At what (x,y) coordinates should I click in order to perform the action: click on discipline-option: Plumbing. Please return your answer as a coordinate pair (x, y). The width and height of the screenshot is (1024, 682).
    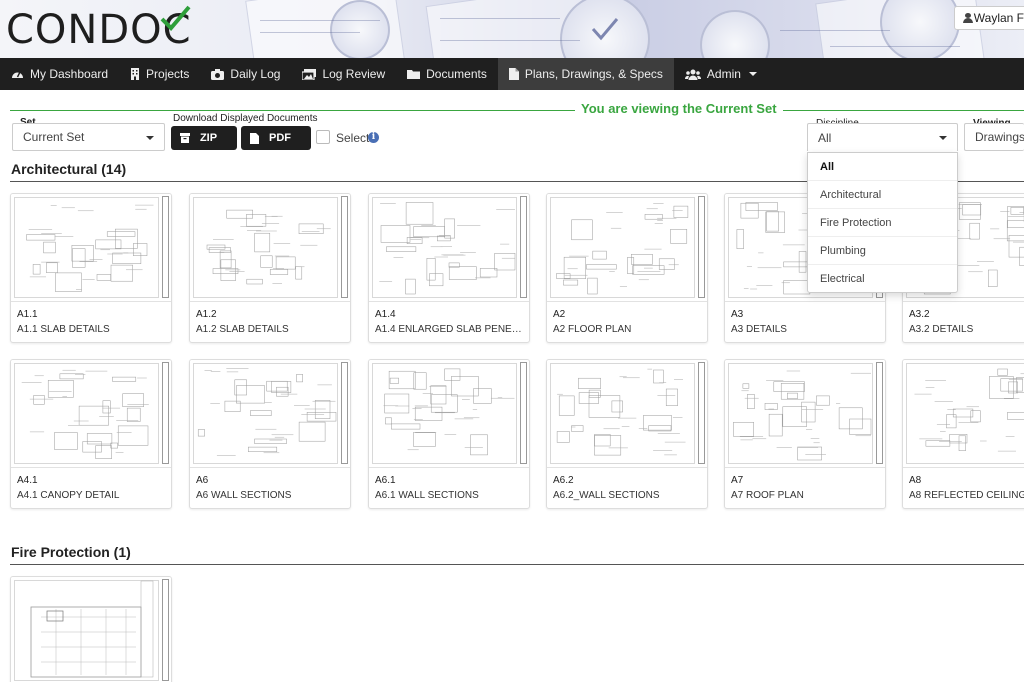
    Looking at the image, I should click on (882, 251).